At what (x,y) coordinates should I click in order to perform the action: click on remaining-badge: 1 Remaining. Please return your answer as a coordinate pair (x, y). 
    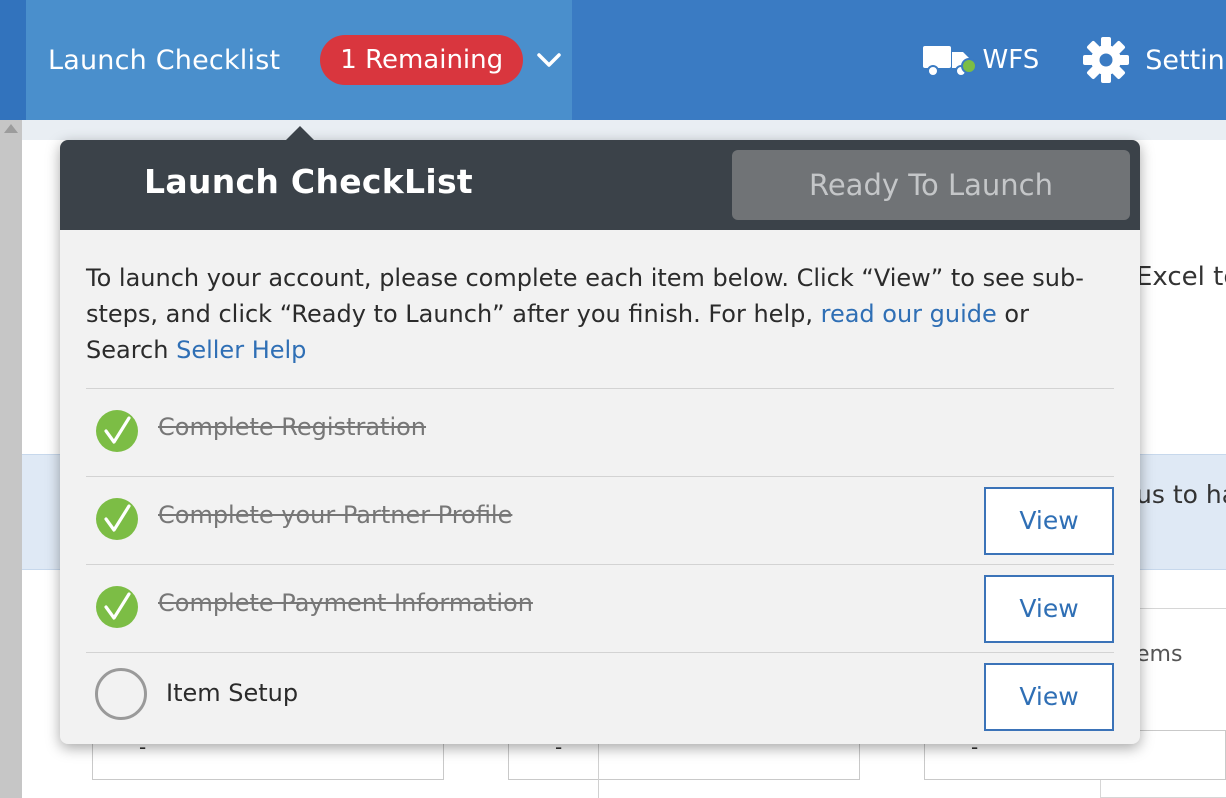
    Looking at the image, I should click on (422, 60).